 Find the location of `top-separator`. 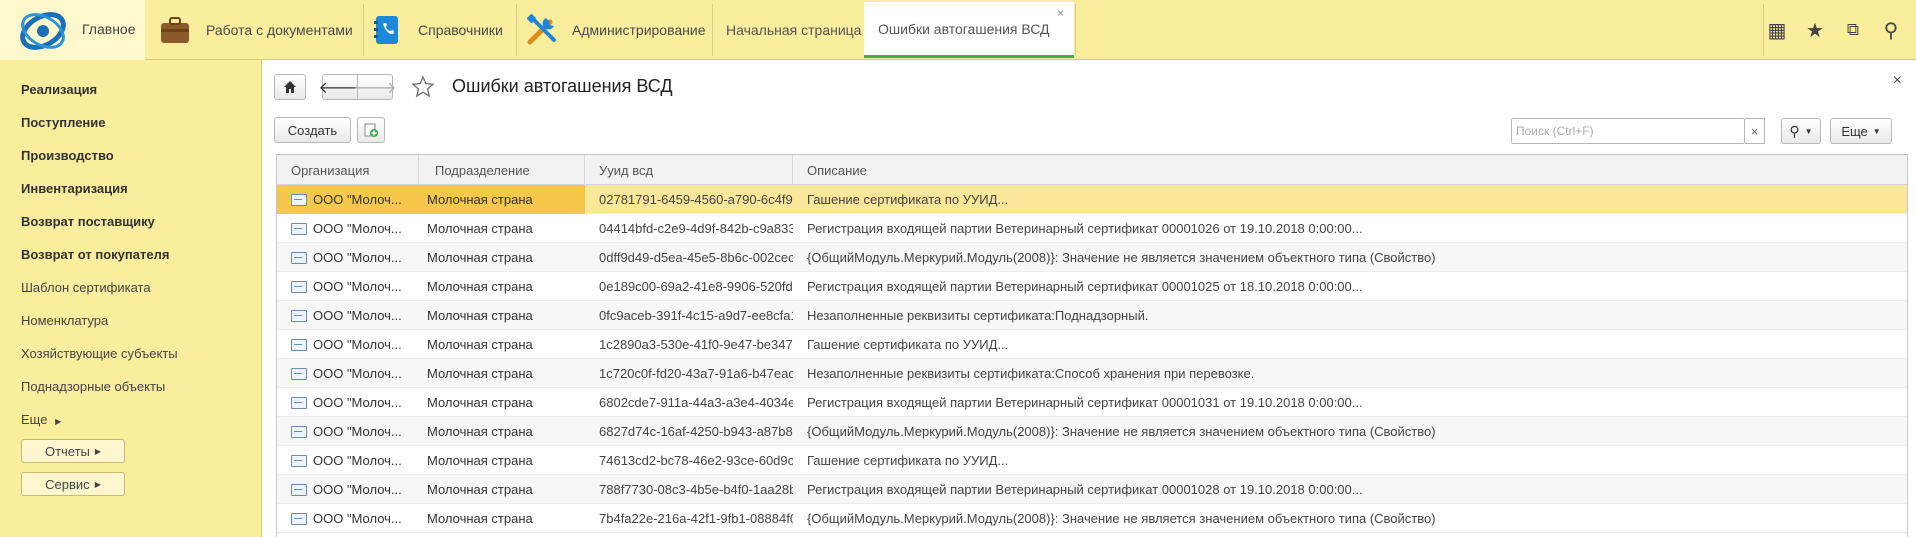

top-separator is located at coordinates (1075, 30).